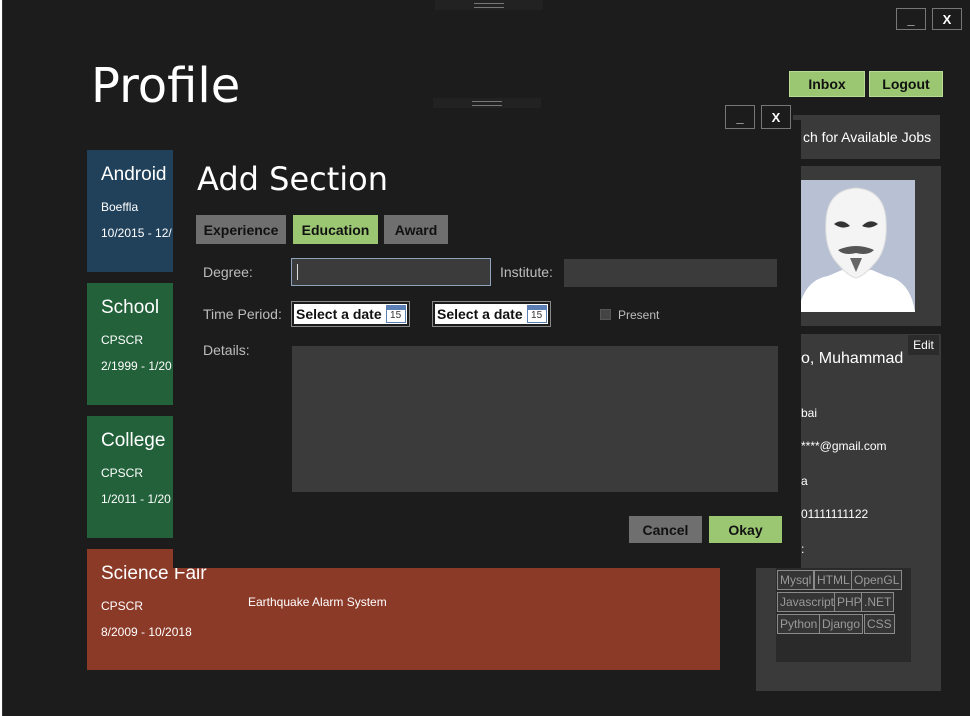 This screenshot has height=716, width=970. Describe the element at coordinates (339, 314) in the screenshot. I see `start-date-placeholder: Select a date` at that location.